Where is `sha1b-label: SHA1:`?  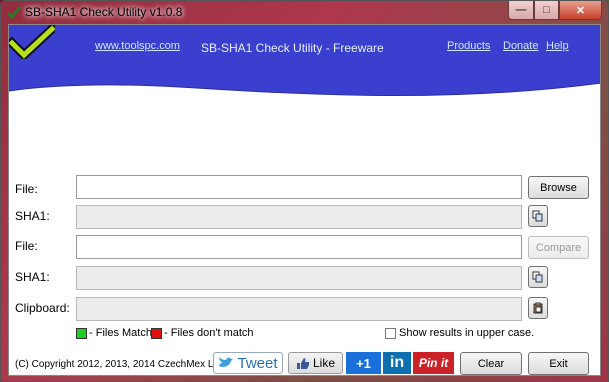 sha1b-label: SHA1: is located at coordinates (32, 277).